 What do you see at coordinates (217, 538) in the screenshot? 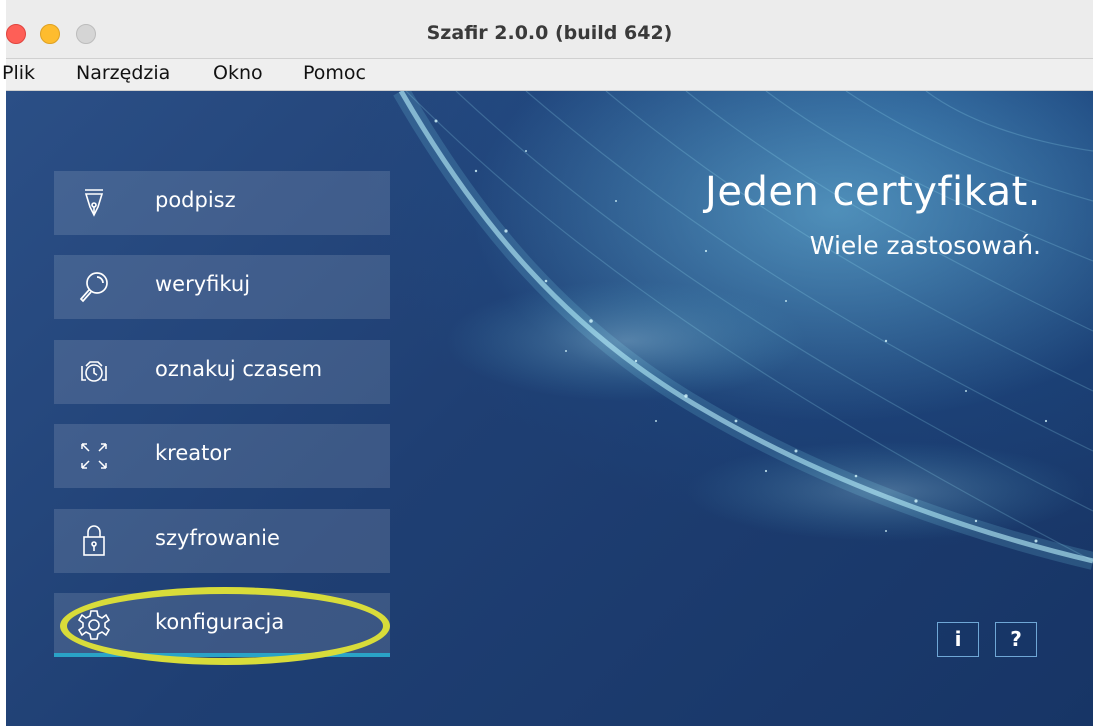
I see `encryption-label: szyfrowanie` at bounding box center [217, 538].